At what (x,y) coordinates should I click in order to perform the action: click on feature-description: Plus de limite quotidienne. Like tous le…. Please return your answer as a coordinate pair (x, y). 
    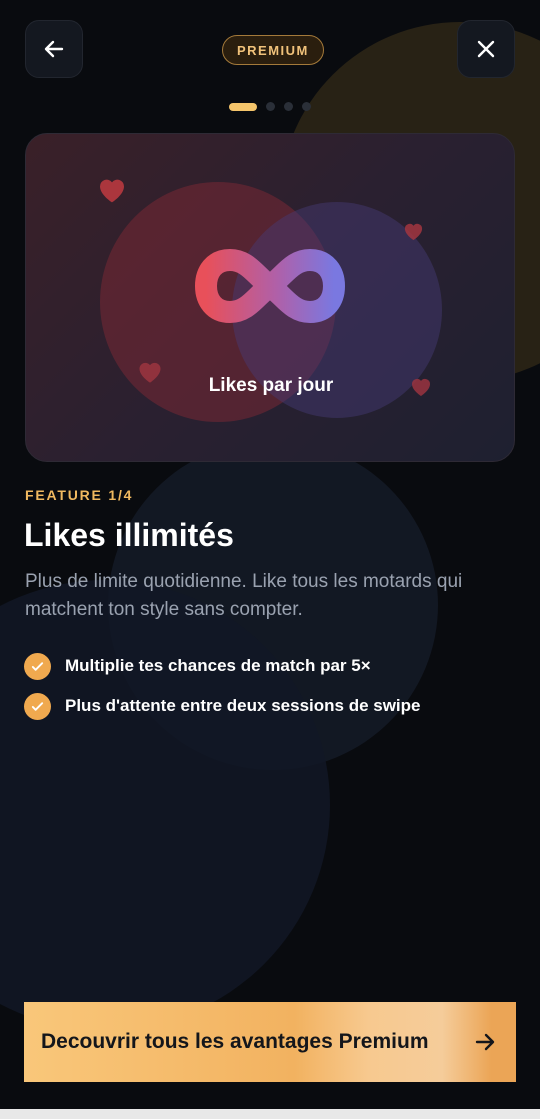
    Looking at the image, I should click on (244, 595).